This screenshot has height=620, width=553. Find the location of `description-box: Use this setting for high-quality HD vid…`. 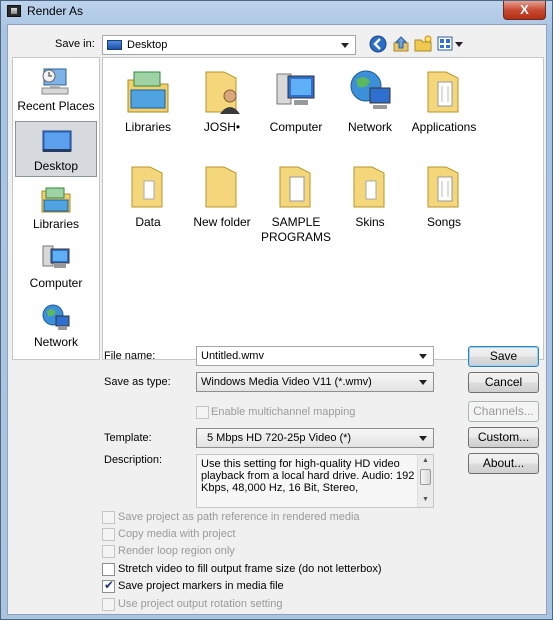

description-box: Use this setting for high-quality HD vid… is located at coordinates (315, 481).